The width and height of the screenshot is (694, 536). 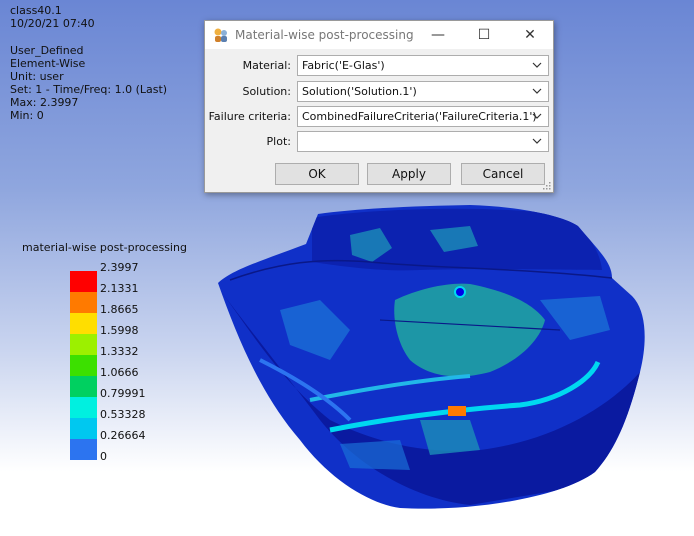 What do you see at coordinates (423, 141) in the screenshot?
I see `plot-select` at bounding box center [423, 141].